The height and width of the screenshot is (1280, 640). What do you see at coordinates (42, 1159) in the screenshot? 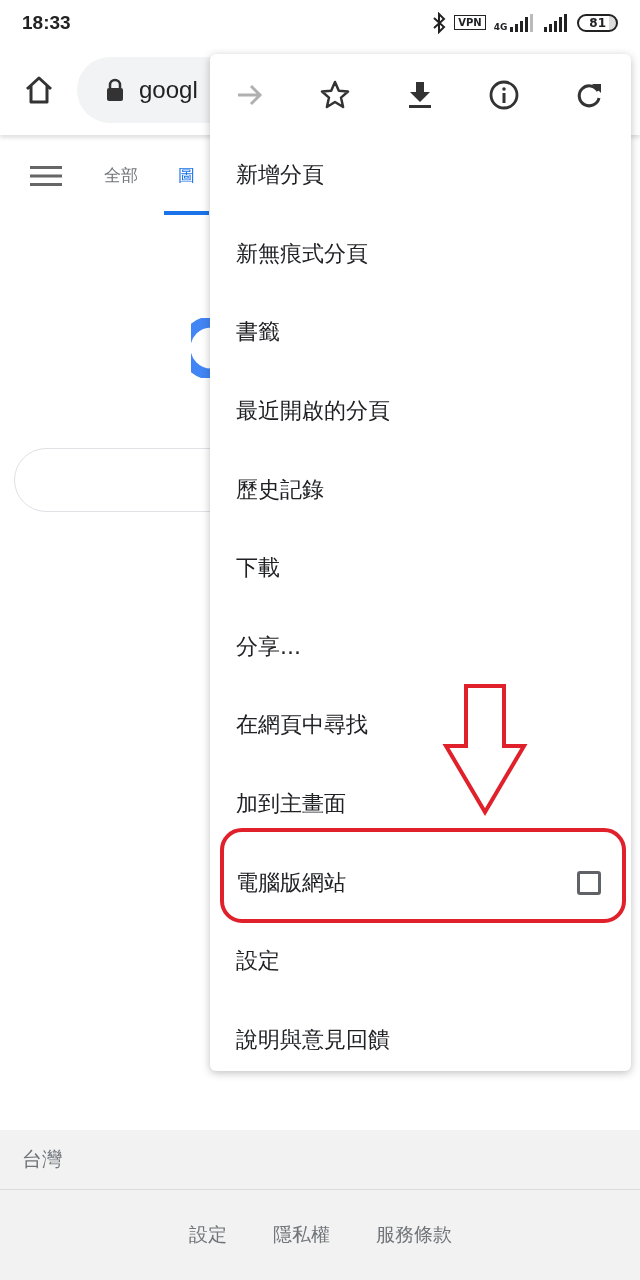
I see `region-label: 台灣` at bounding box center [42, 1159].